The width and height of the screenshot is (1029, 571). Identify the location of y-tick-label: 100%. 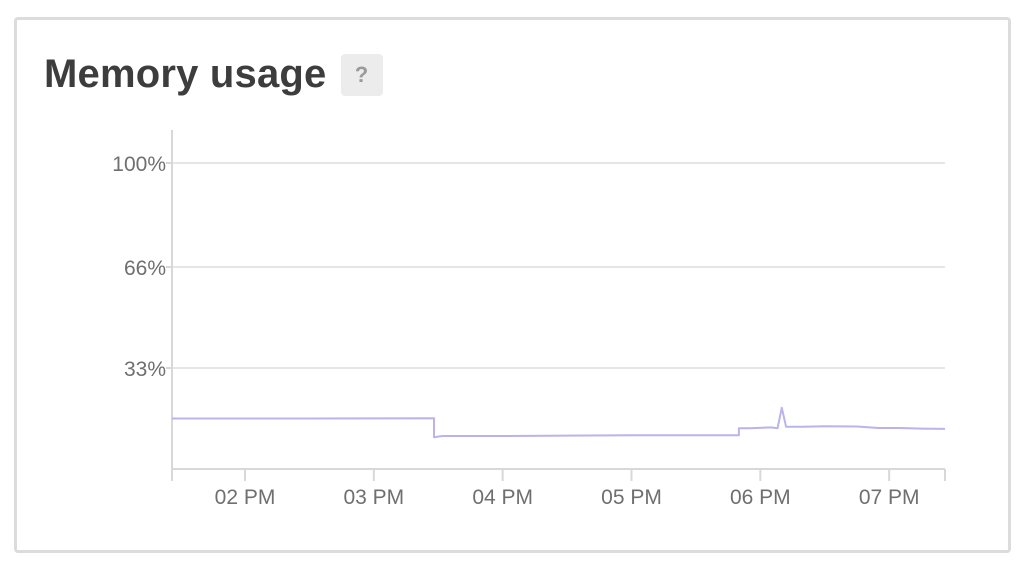
(139, 164).